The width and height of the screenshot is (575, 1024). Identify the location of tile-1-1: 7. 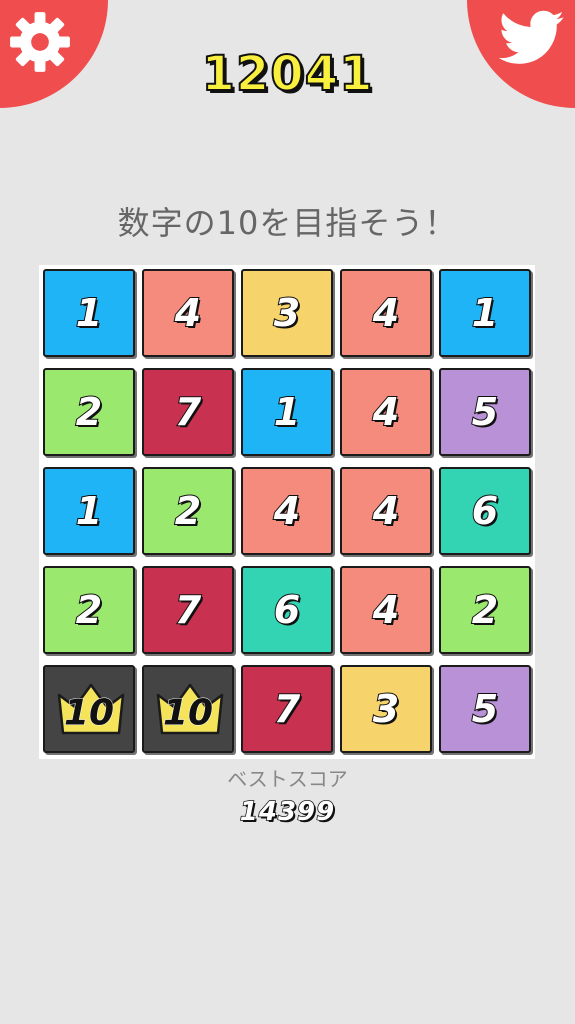
(188, 412).